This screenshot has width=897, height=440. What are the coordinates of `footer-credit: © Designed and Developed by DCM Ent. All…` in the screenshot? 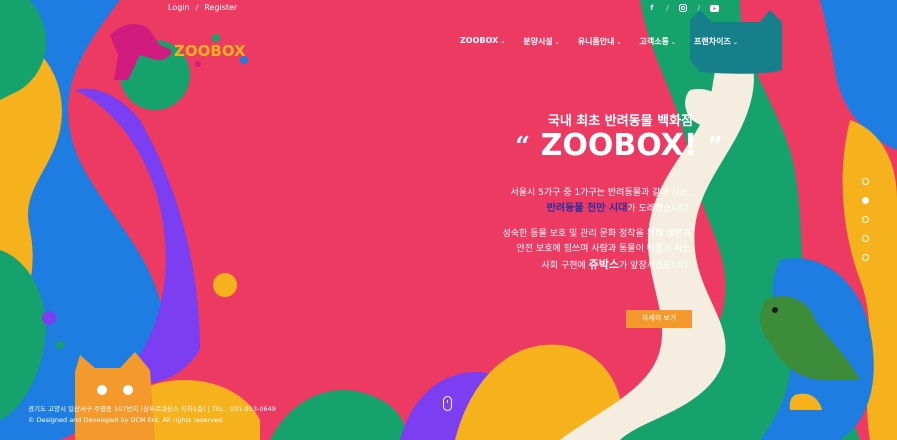 It's located at (126, 420).